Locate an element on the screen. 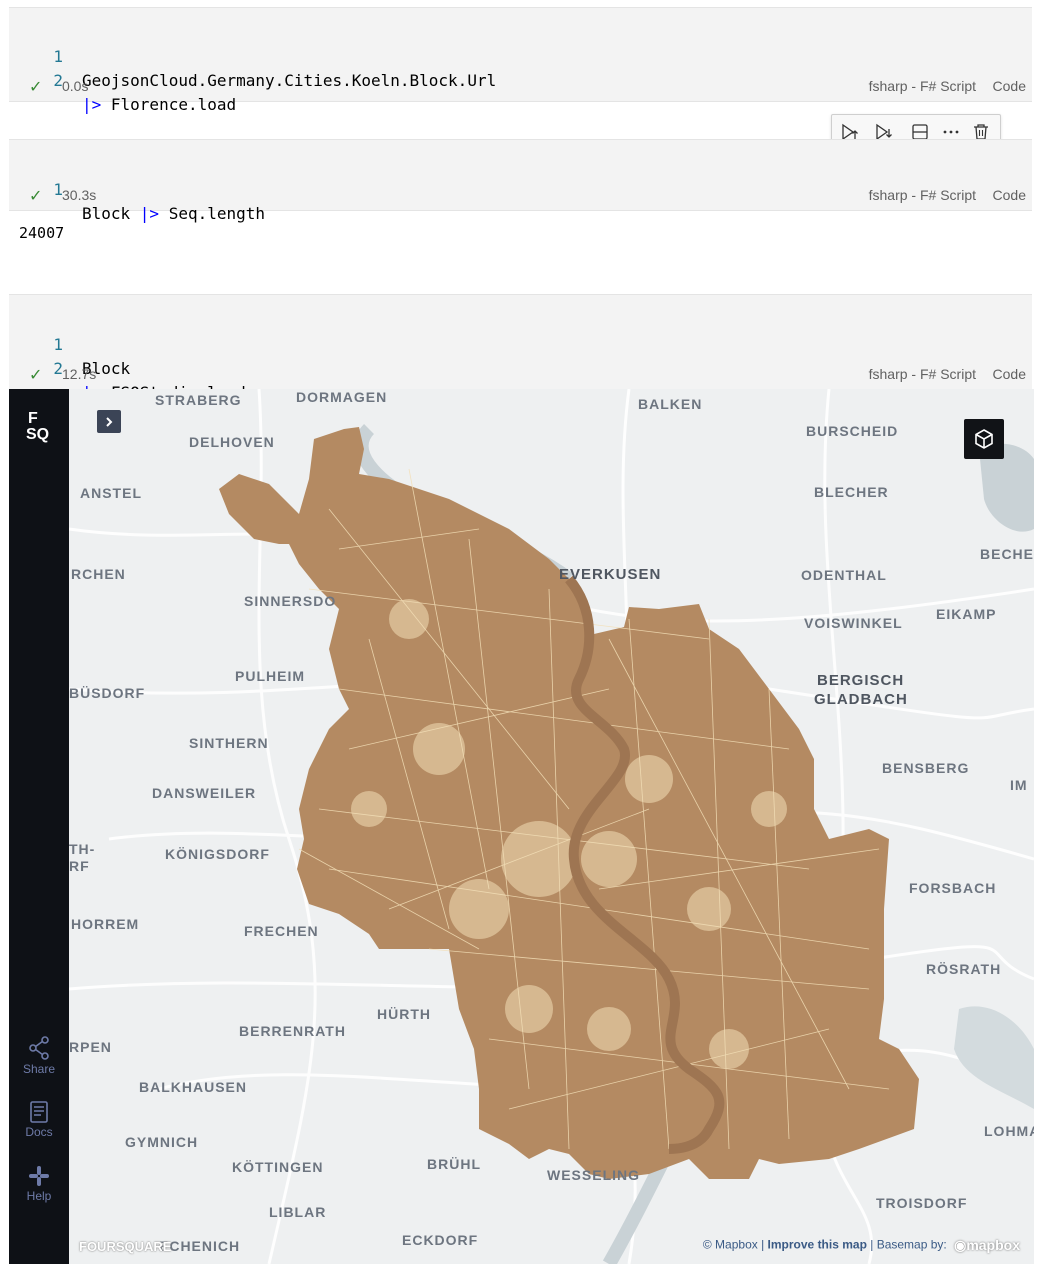  place-label: FORSBACH is located at coordinates (953, 888).